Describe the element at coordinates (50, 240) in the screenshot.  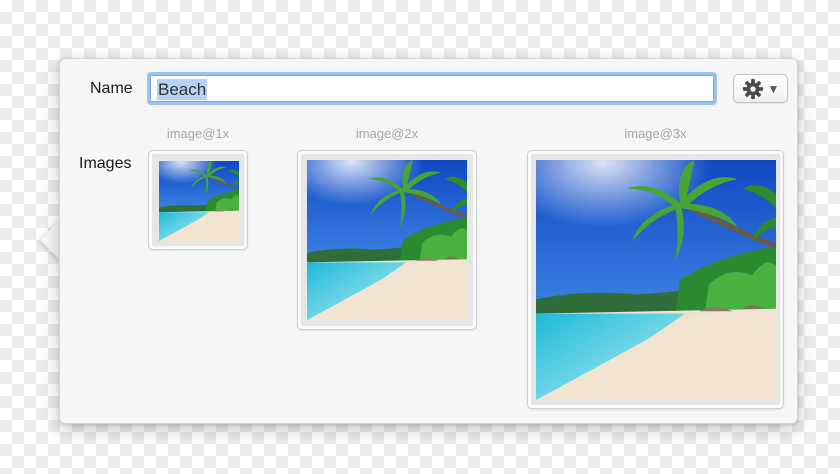
I see `popover-arrow` at that location.